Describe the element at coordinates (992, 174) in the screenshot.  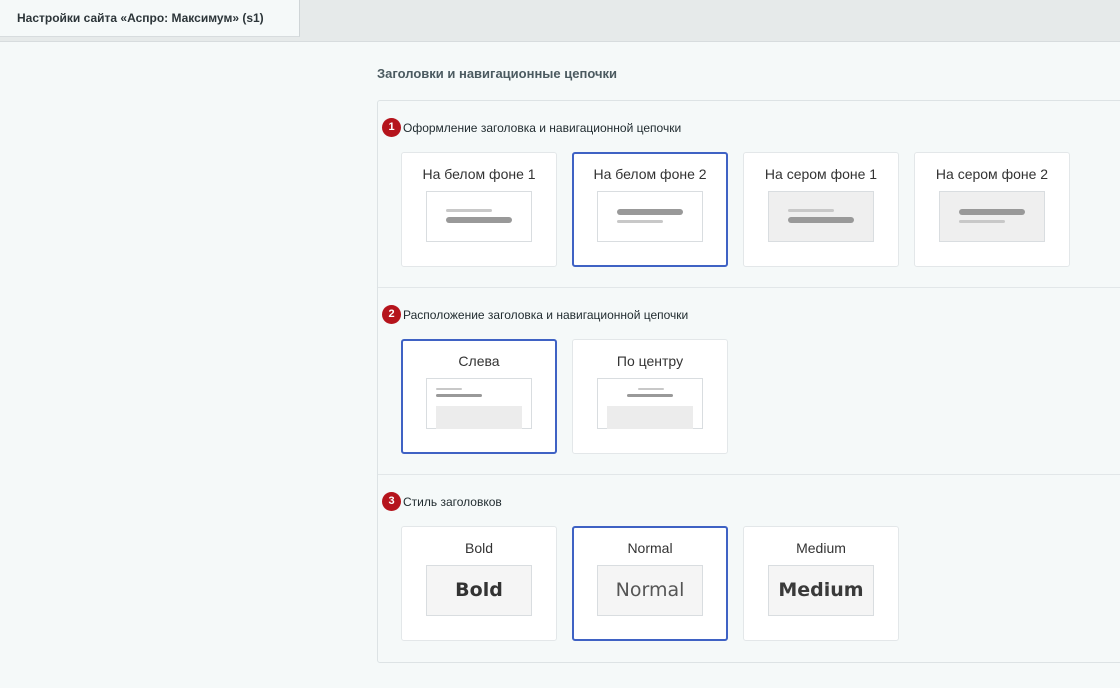
I see `option-label: На сером фоне 2` at that location.